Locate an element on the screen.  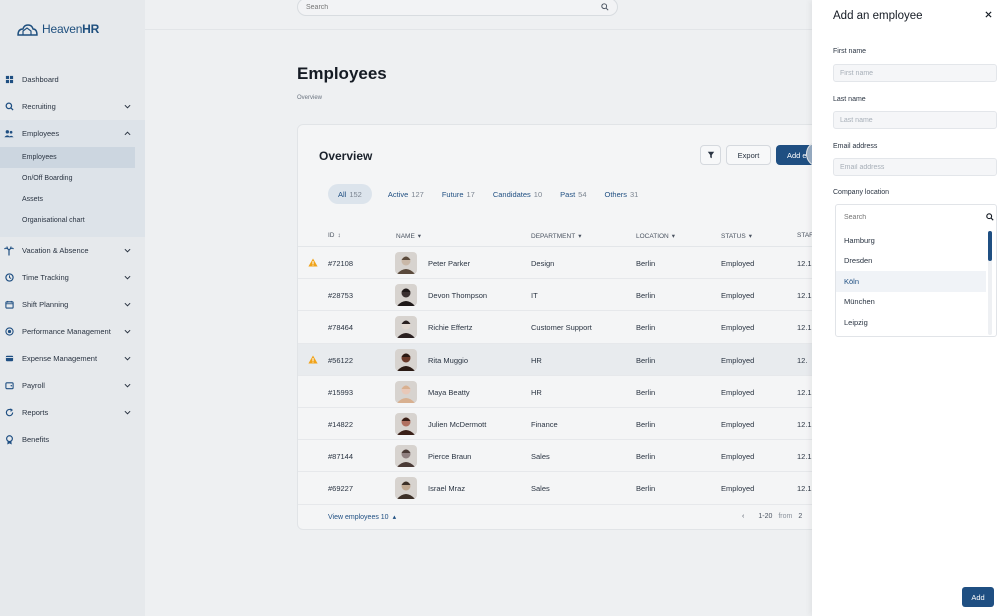
employee-department: Finance is located at coordinates (544, 424).